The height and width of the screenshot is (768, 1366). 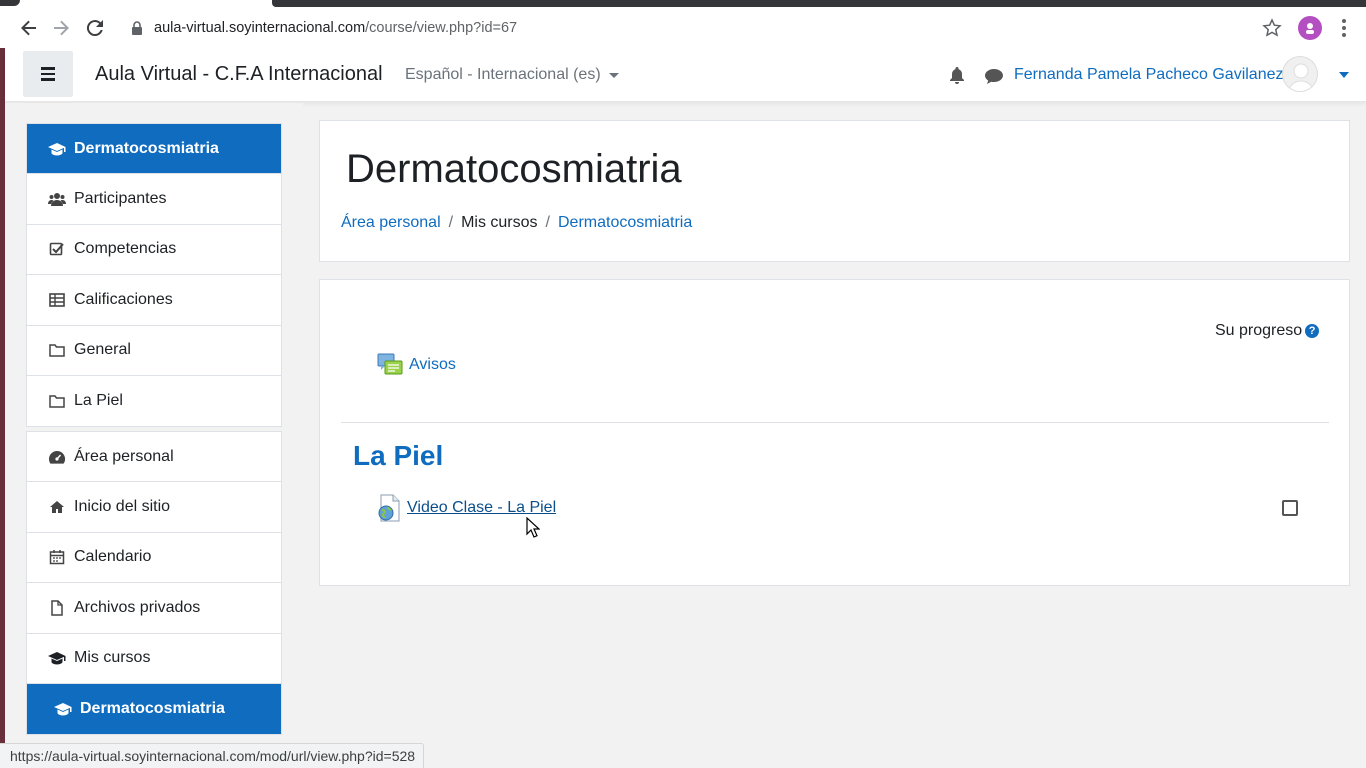 I want to click on forward-button, so click(x=61, y=28).